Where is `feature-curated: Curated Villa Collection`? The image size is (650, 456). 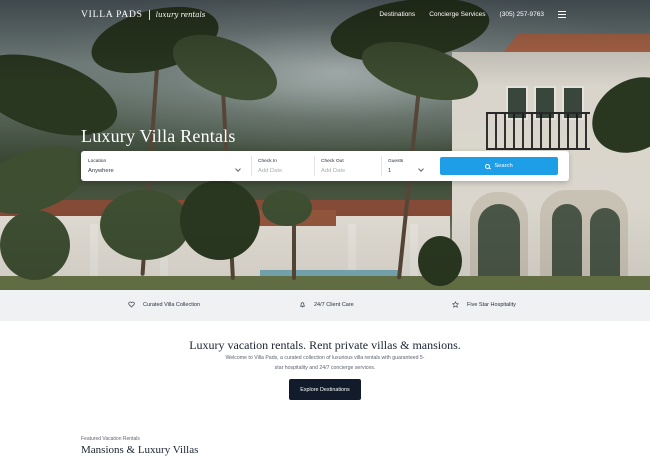 feature-curated: Curated Villa Collection is located at coordinates (164, 304).